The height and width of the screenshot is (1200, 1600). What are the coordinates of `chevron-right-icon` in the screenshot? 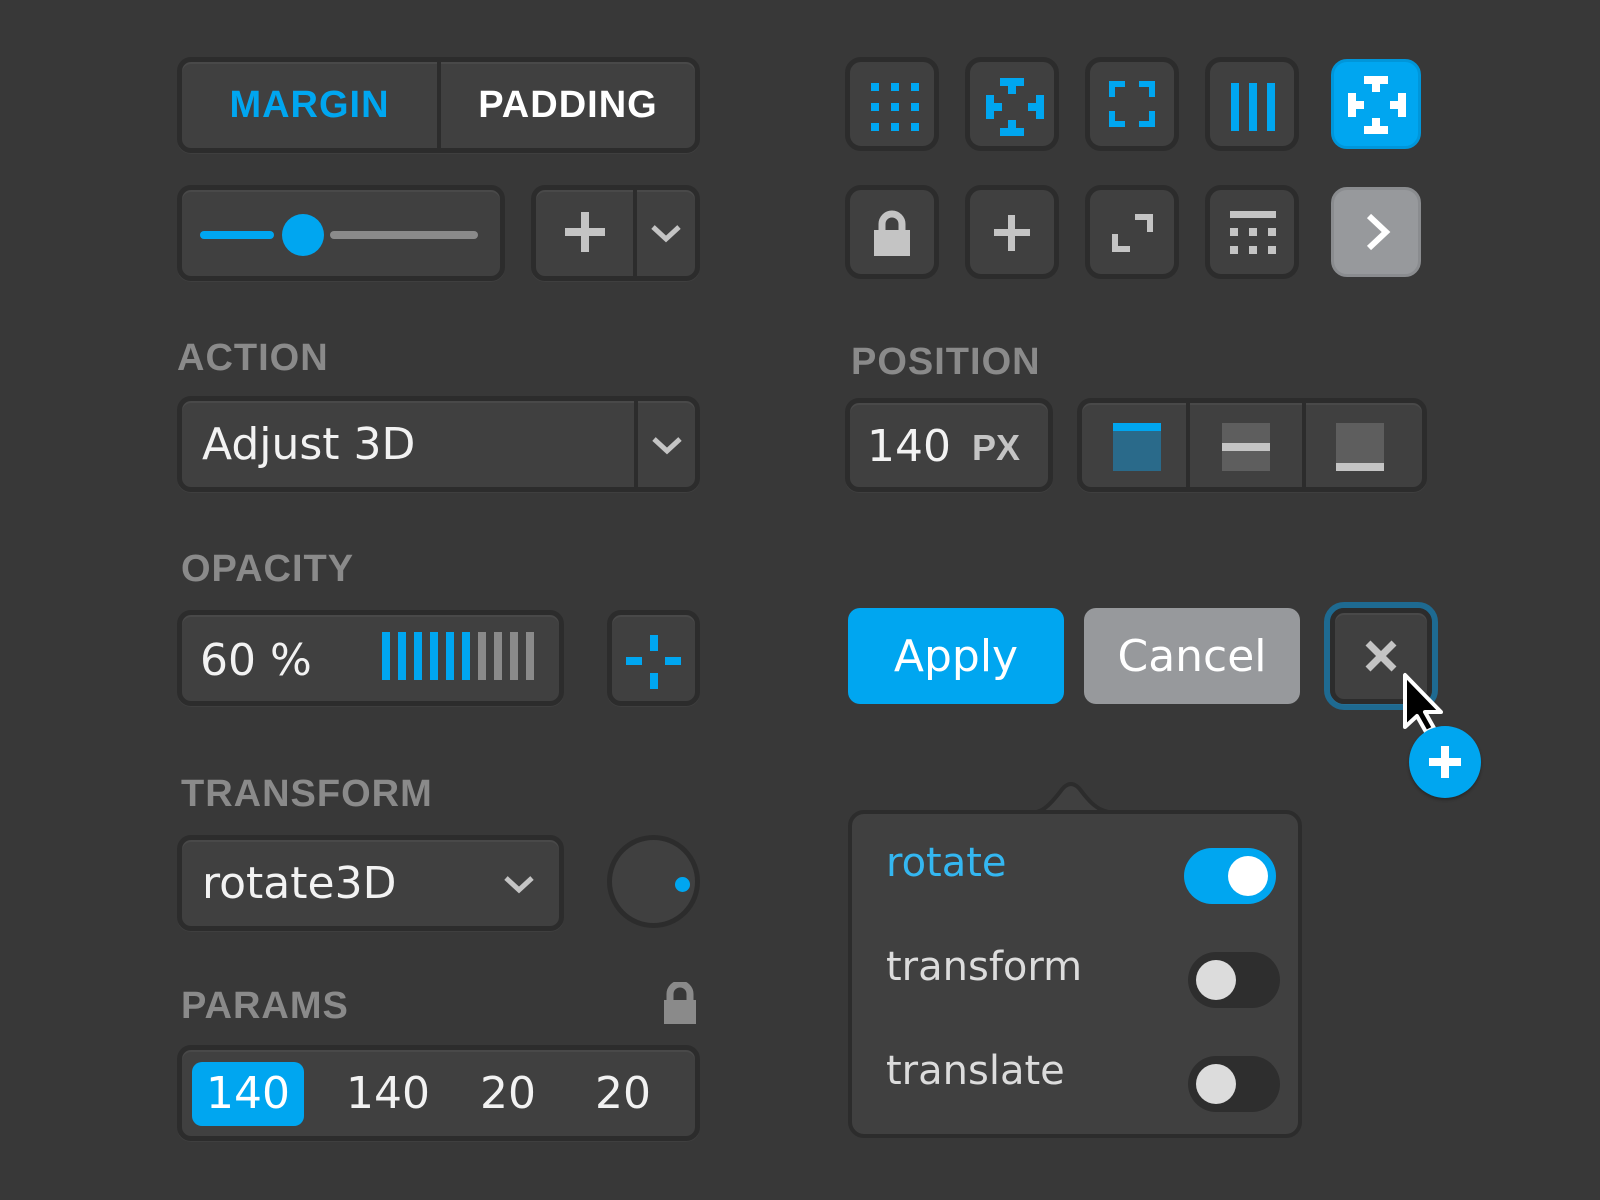 It's located at (1378, 232).